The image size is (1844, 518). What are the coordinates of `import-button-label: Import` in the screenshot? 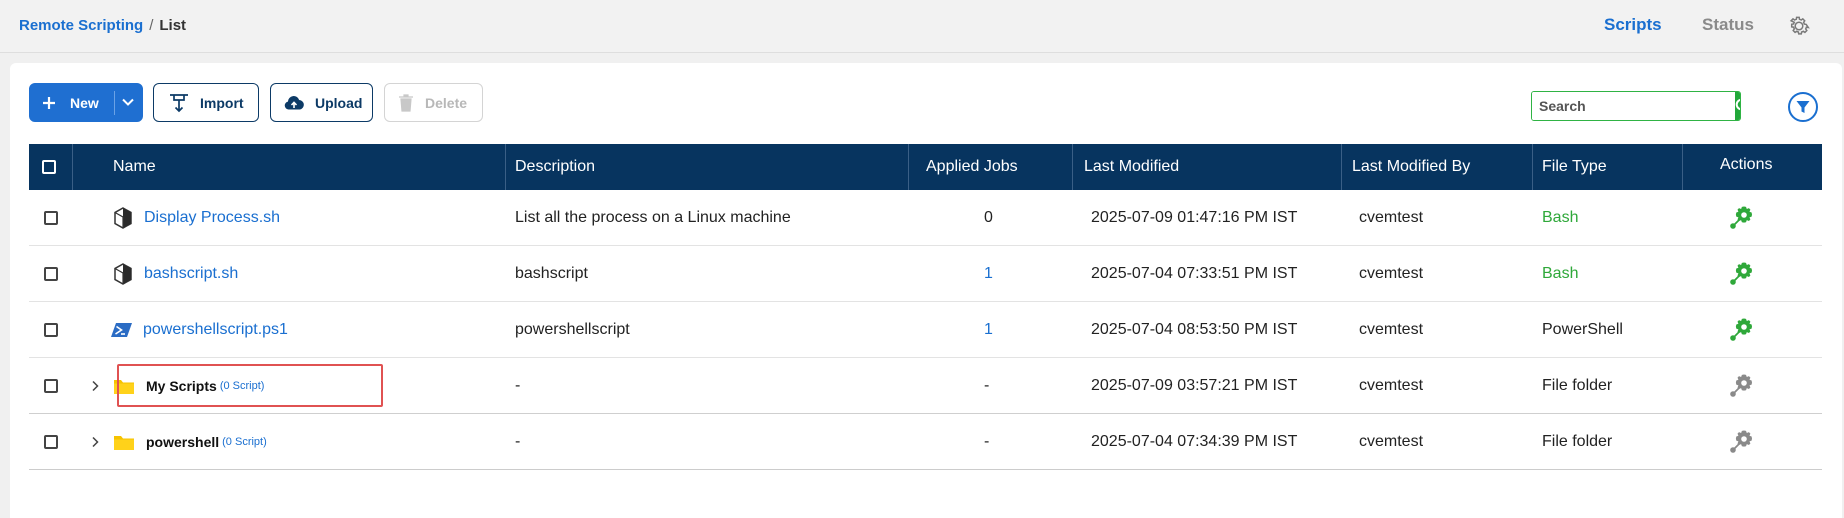 It's located at (222, 102).